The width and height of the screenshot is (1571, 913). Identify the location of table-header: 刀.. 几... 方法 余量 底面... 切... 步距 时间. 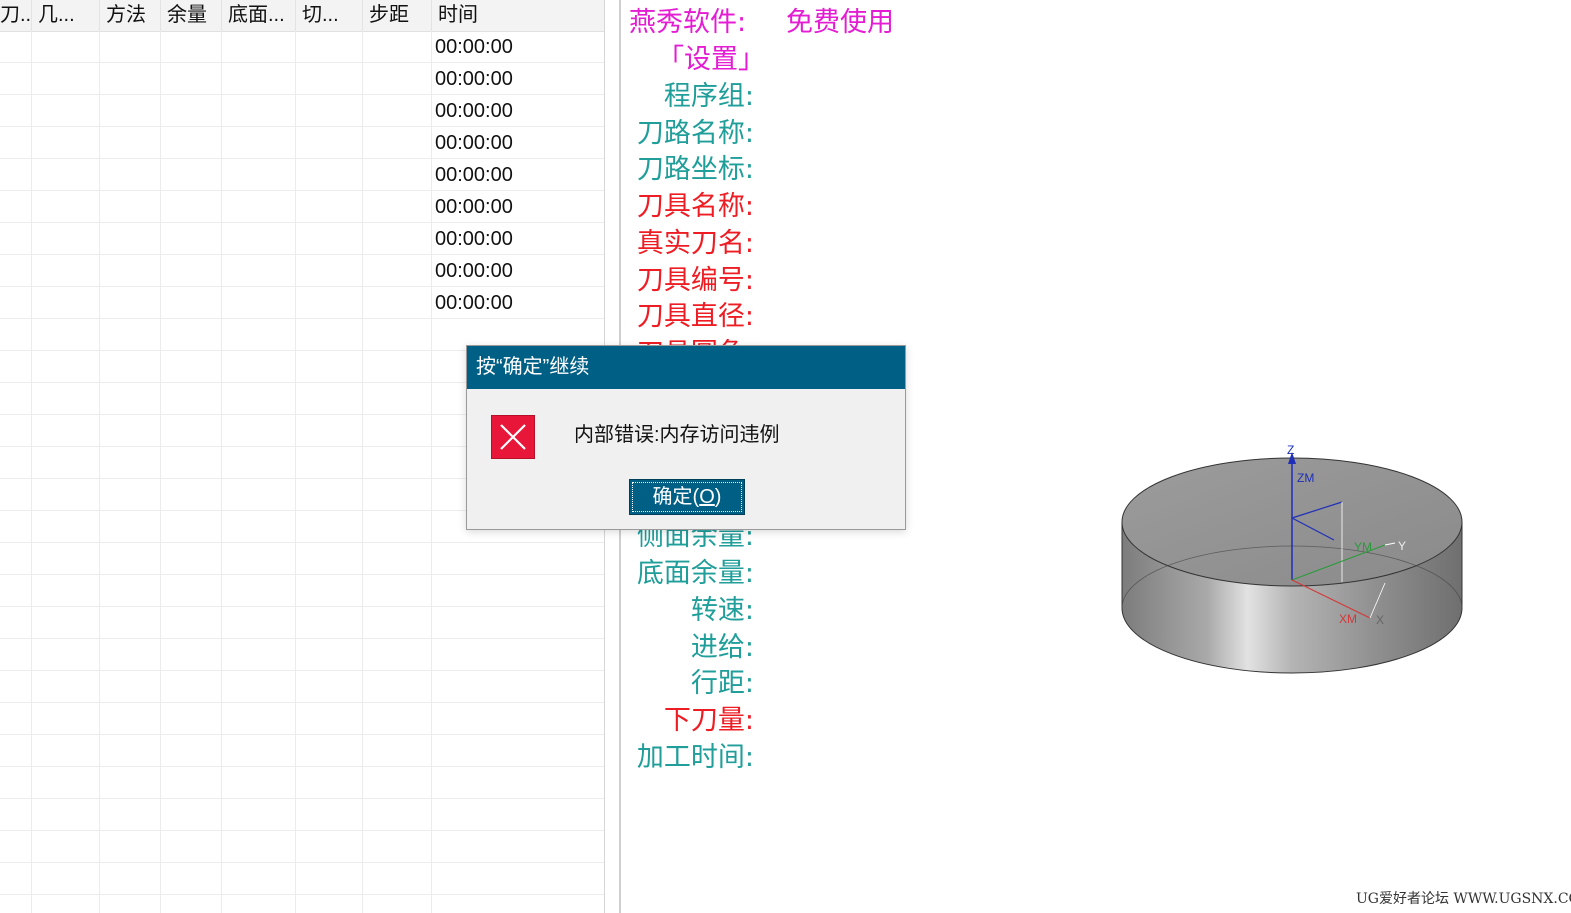
(302, 16).